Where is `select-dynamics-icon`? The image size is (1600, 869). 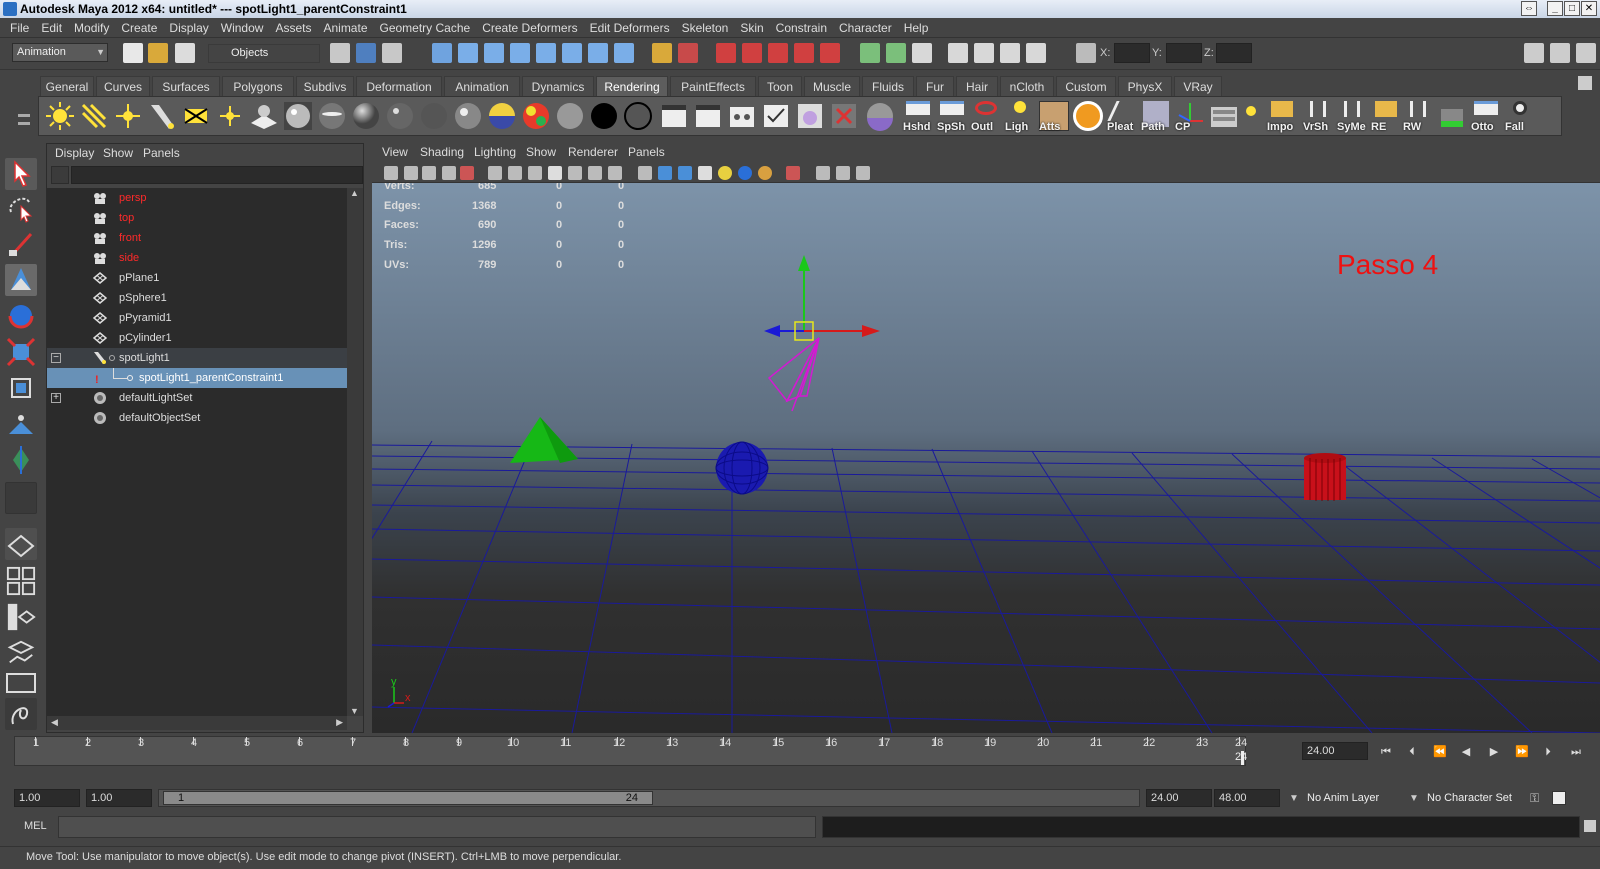 select-dynamics-icon is located at coordinates (572, 53).